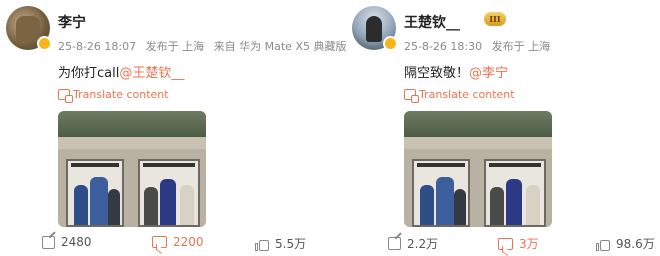 This screenshot has height=256, width=660. Describe the element at coordinates (423, 244) in the screenshot. I see `share-count: 2.2万` at that location.